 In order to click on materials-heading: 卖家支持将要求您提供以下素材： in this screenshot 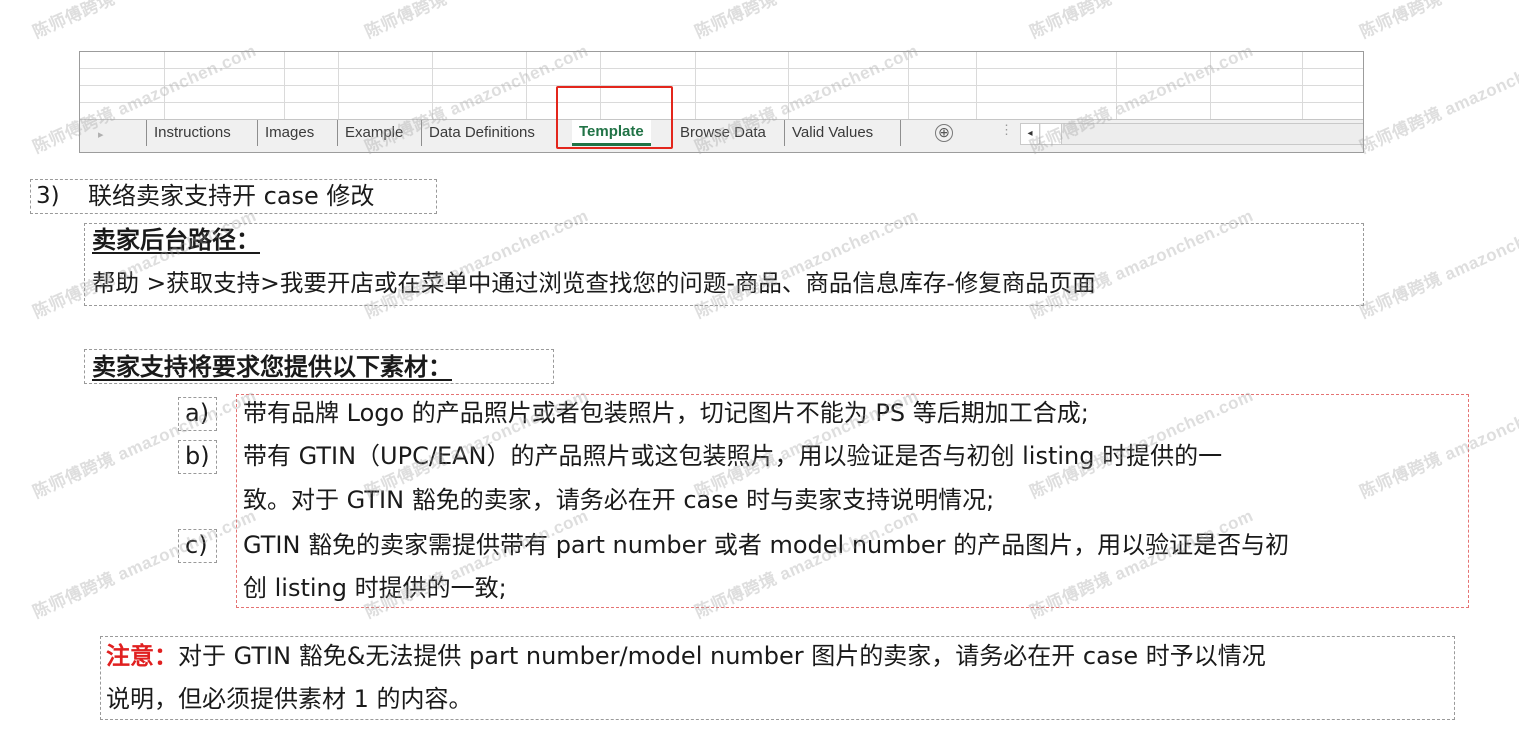, I will do `click(272, 367)`.